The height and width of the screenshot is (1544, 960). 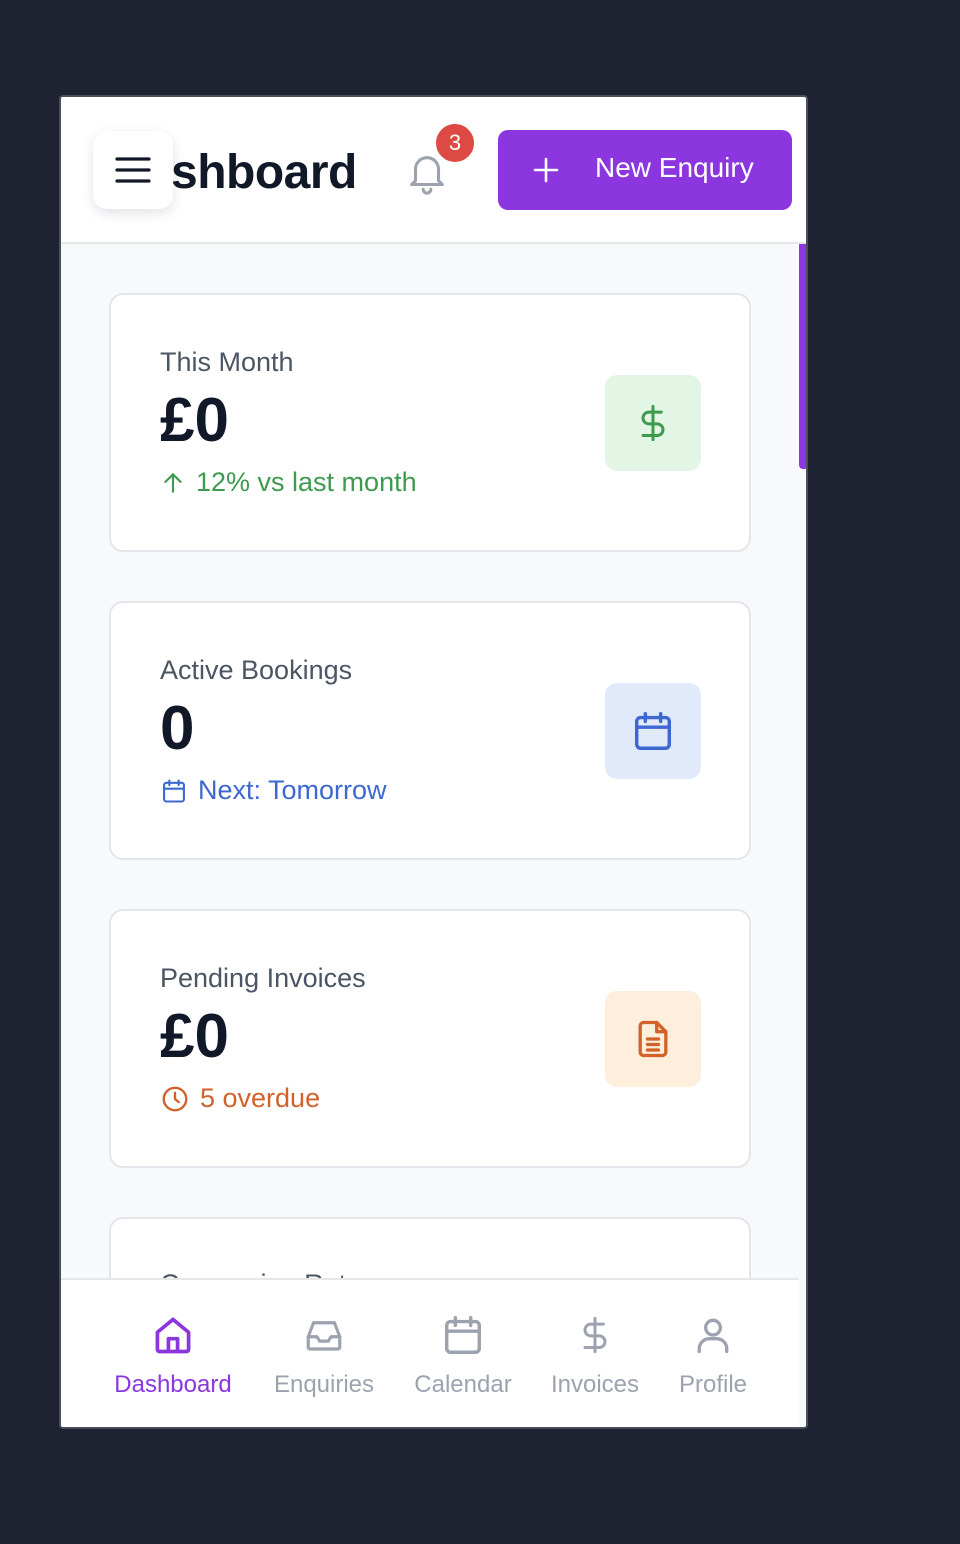 I want to click on stat-trend-text: Next: Tomorrow, so click(x=292, y=790).